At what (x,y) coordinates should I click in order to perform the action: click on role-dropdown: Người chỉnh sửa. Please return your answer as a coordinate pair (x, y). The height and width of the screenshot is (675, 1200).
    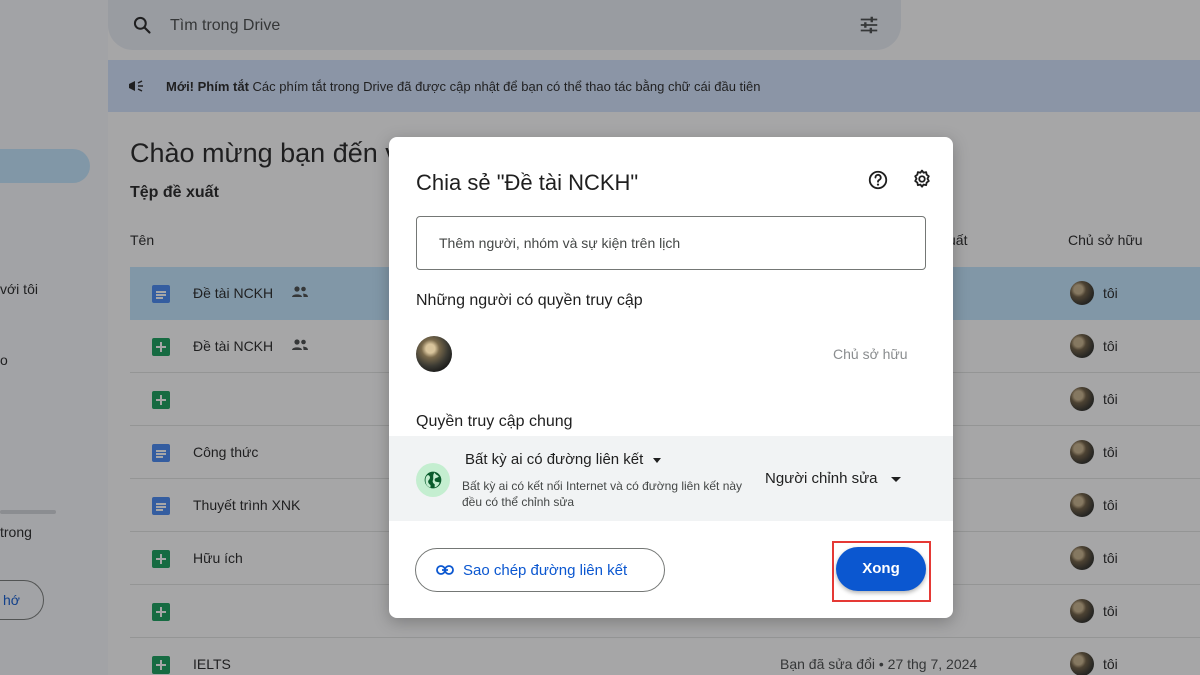
    Looking at the image, I should click on (833, 478).